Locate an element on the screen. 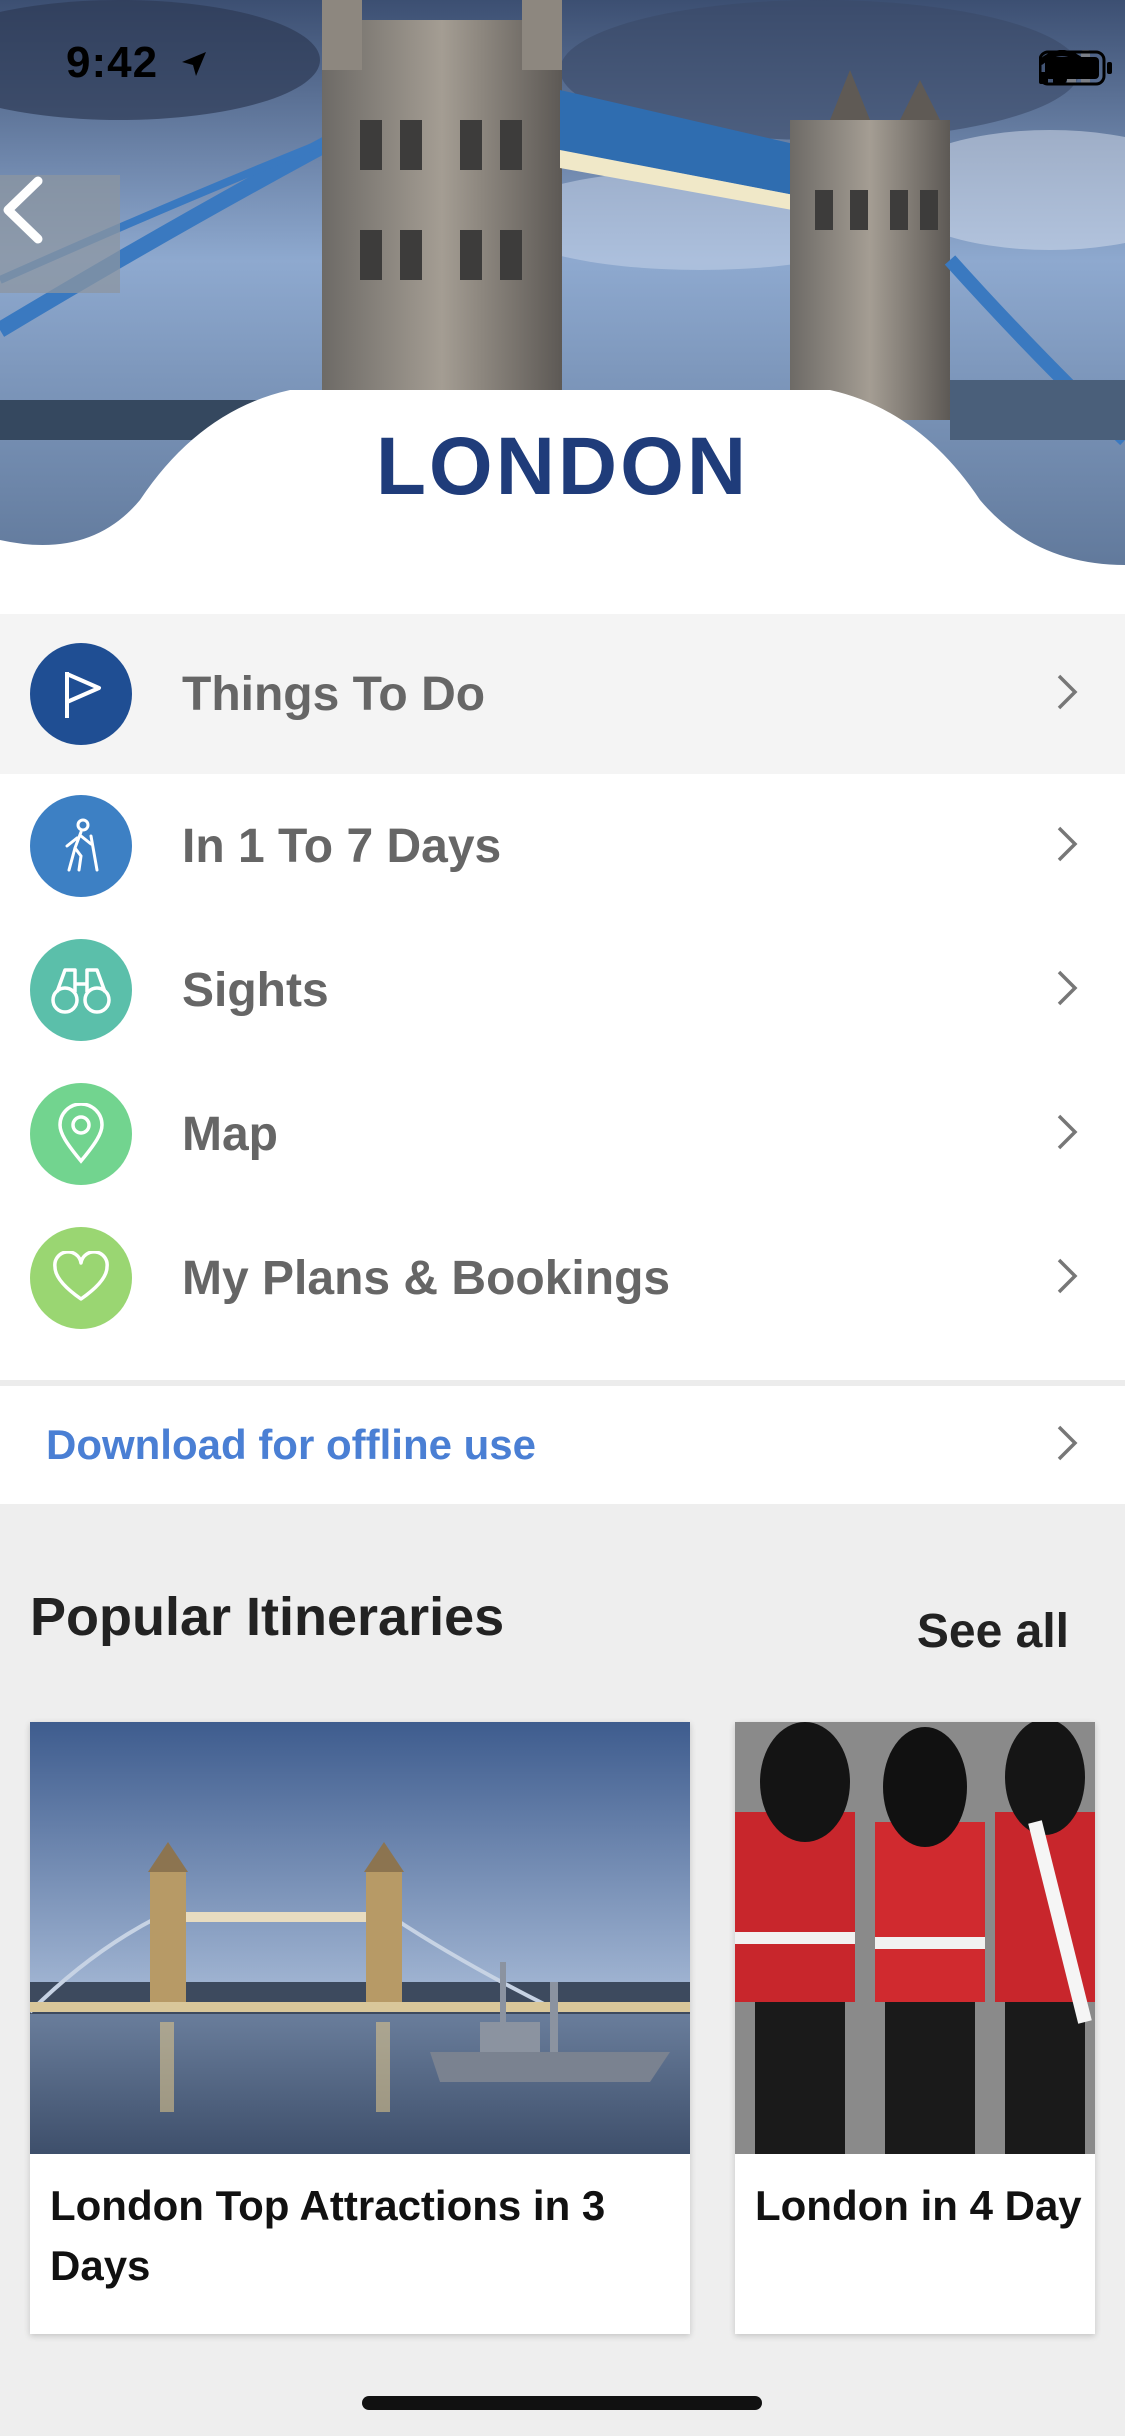 The height and width of the screenshot is (2436, 1125). heart-icon is located at coordinates (81, 1278).